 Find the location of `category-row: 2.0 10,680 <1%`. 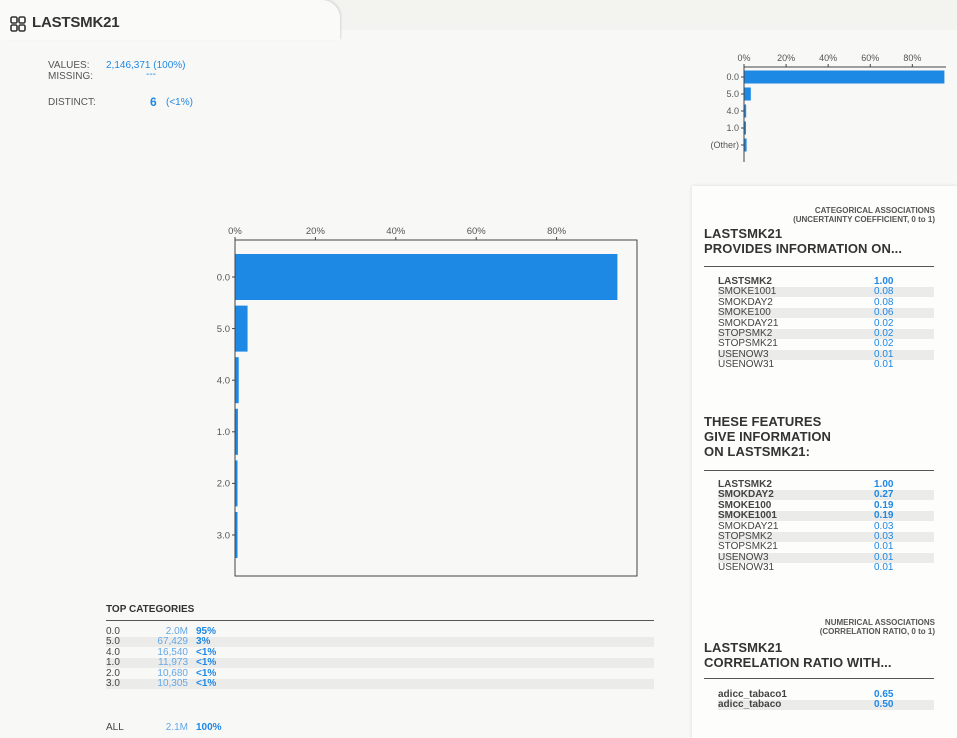

category-row: 2.0 10,680 <1% is located at coordinates (380, 673).